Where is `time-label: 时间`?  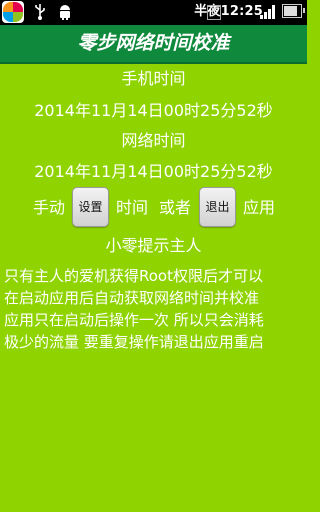
time-label: 时间 is located at coordinates (132, 207).